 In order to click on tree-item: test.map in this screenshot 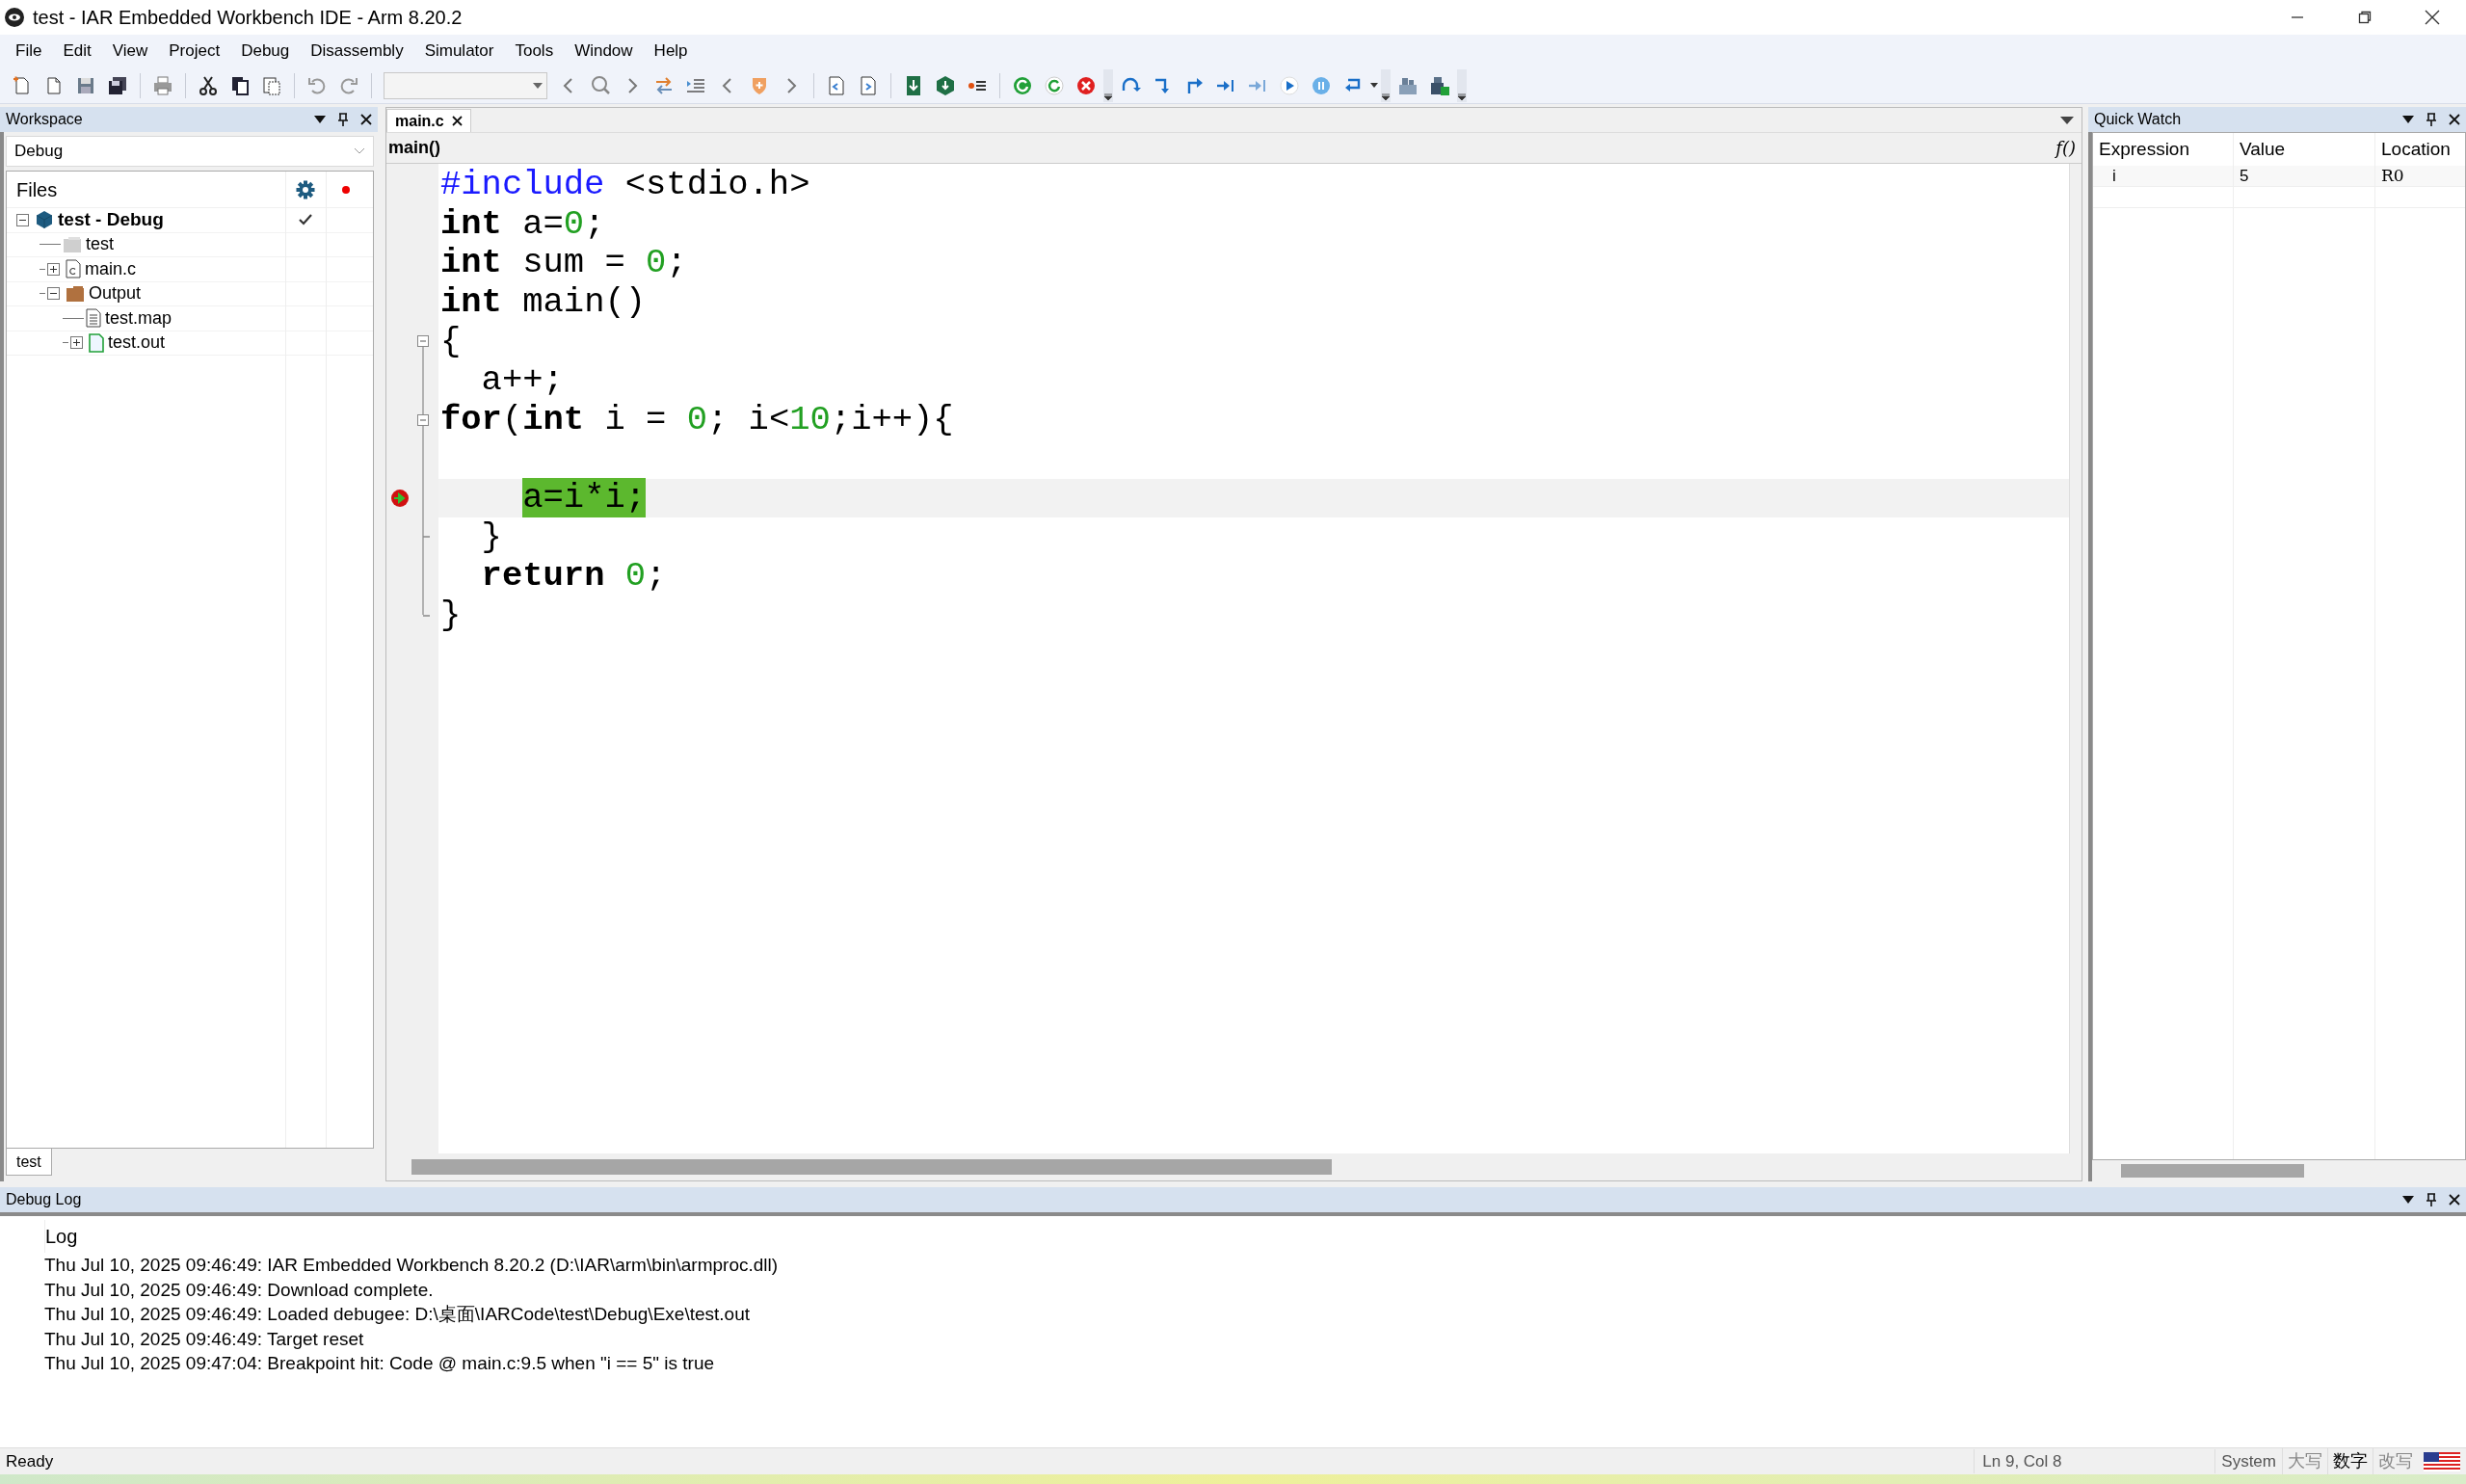, I will do `click(138, 318)`.